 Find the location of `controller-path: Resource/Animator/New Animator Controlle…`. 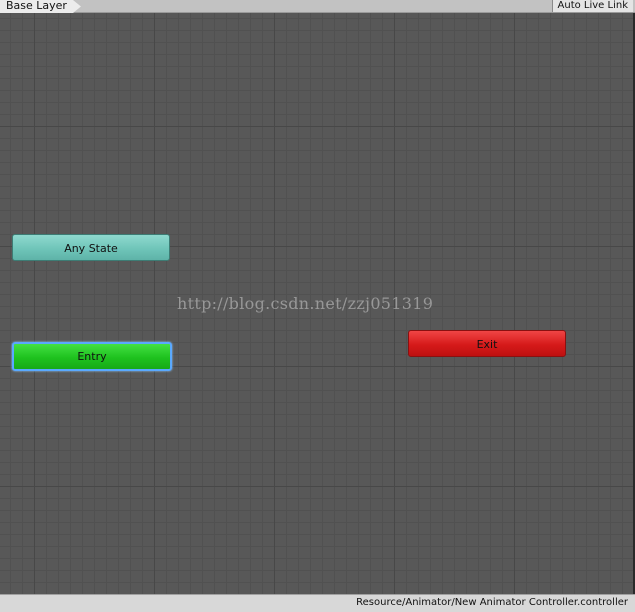

controller-path: Resource/Animator/New Animator Controlle… is located at coordinates (492, 602).